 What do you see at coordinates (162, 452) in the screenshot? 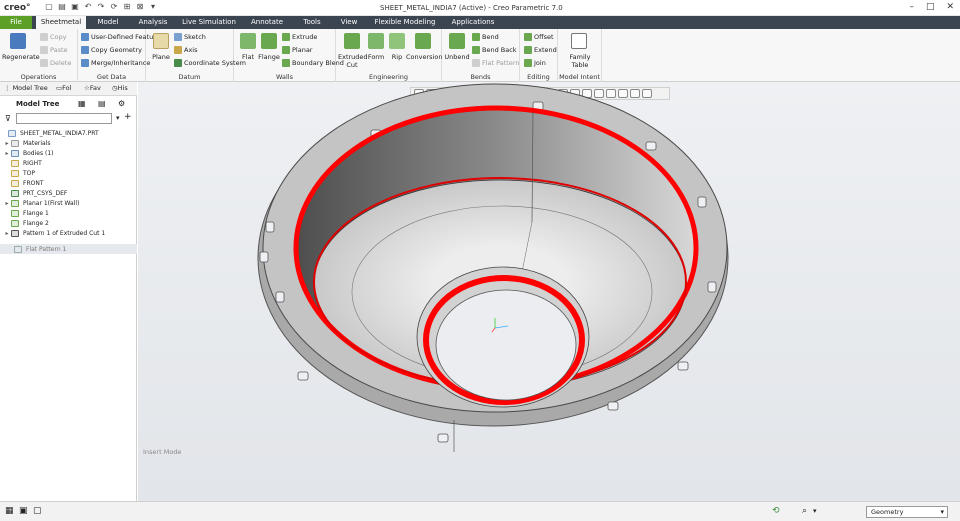
I see `insert-mode-label: Insert Mode` at bounding box center [162, 452].